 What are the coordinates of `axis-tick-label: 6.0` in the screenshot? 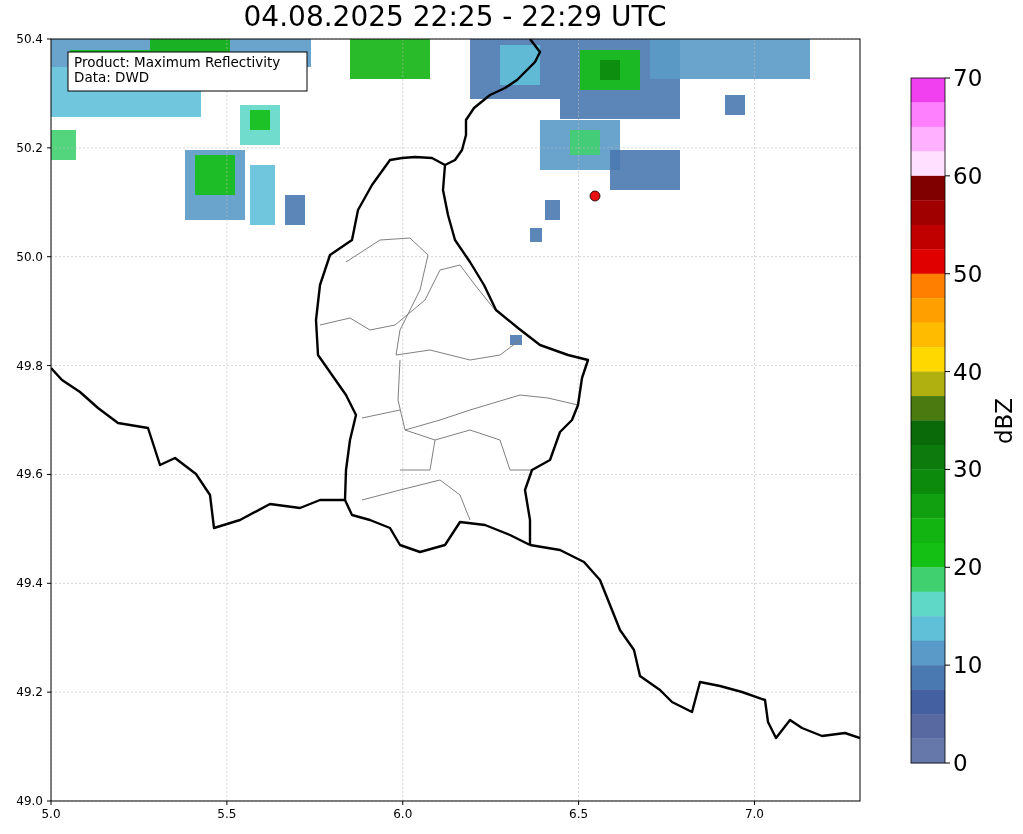 It's located at (403, 814).